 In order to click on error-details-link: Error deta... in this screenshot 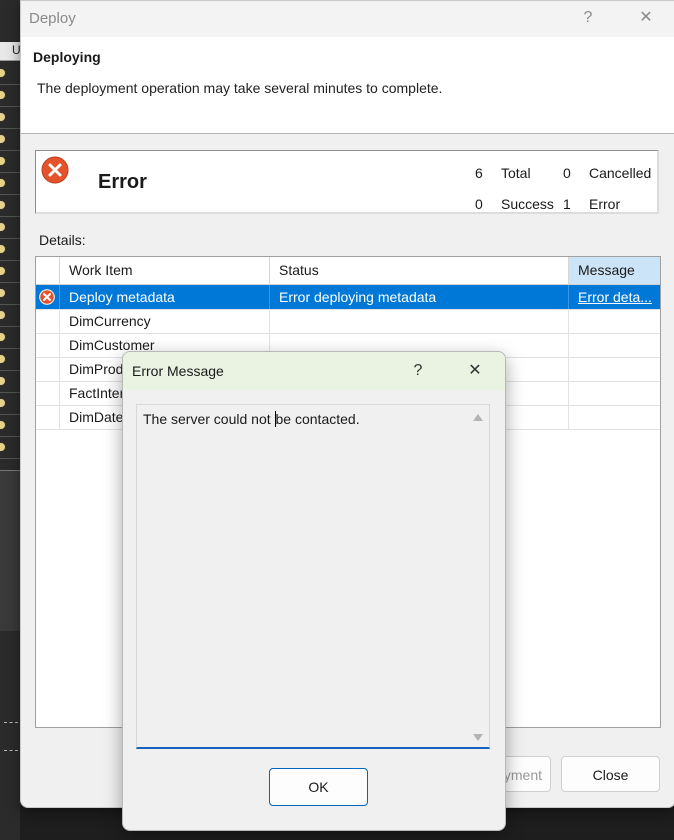, I will do `click(615, 297)`.